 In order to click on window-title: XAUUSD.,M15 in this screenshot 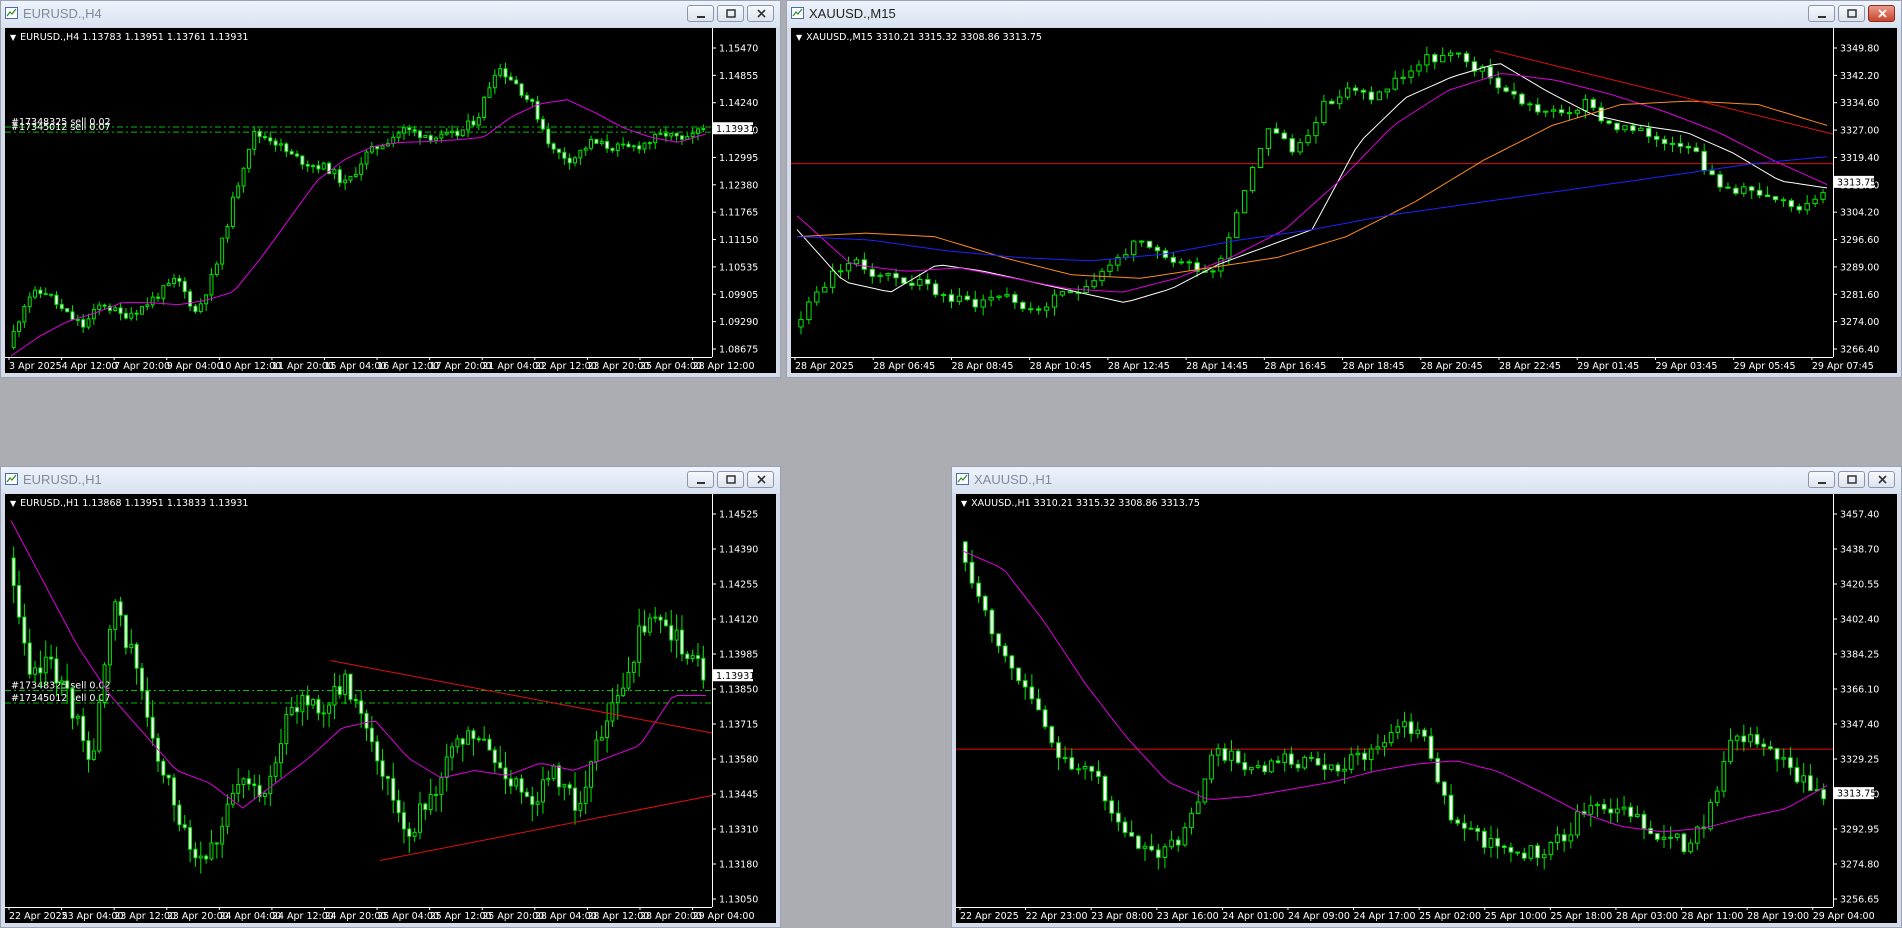, I will do `click(852, 13)`.